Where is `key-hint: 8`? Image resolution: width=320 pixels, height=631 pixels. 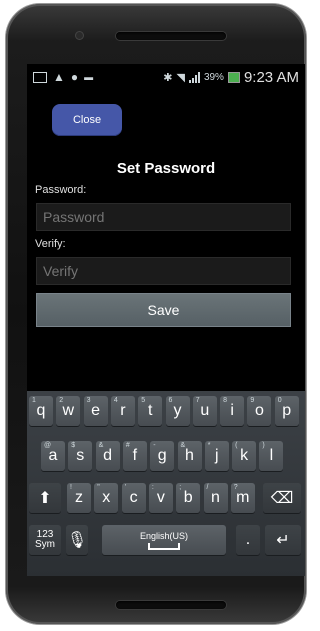 key-hint: 8 is located at coordinates (225, 400).